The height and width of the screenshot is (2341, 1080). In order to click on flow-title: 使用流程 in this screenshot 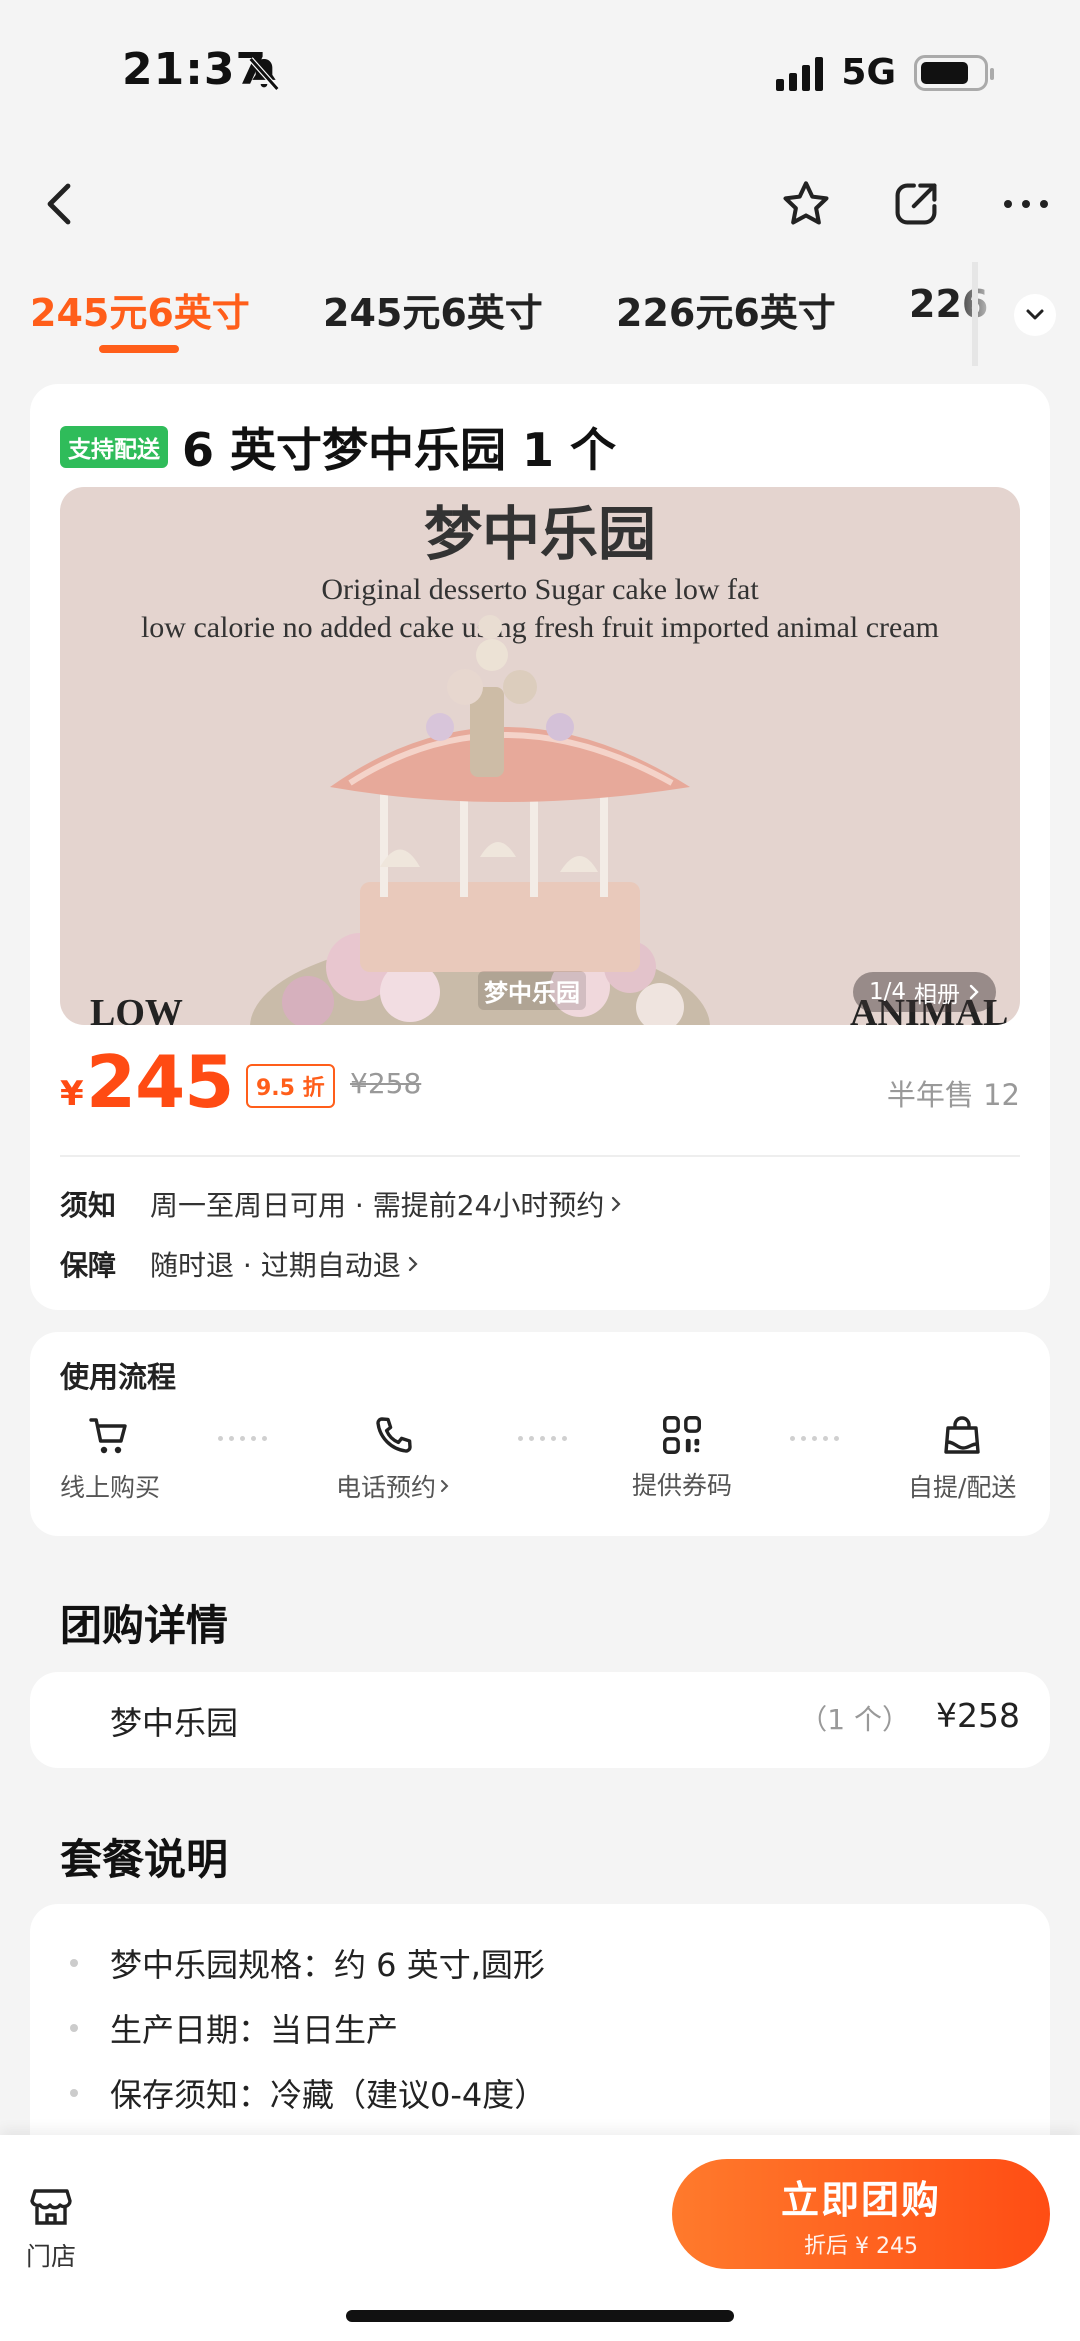, I will do `click(118, 1377)`.